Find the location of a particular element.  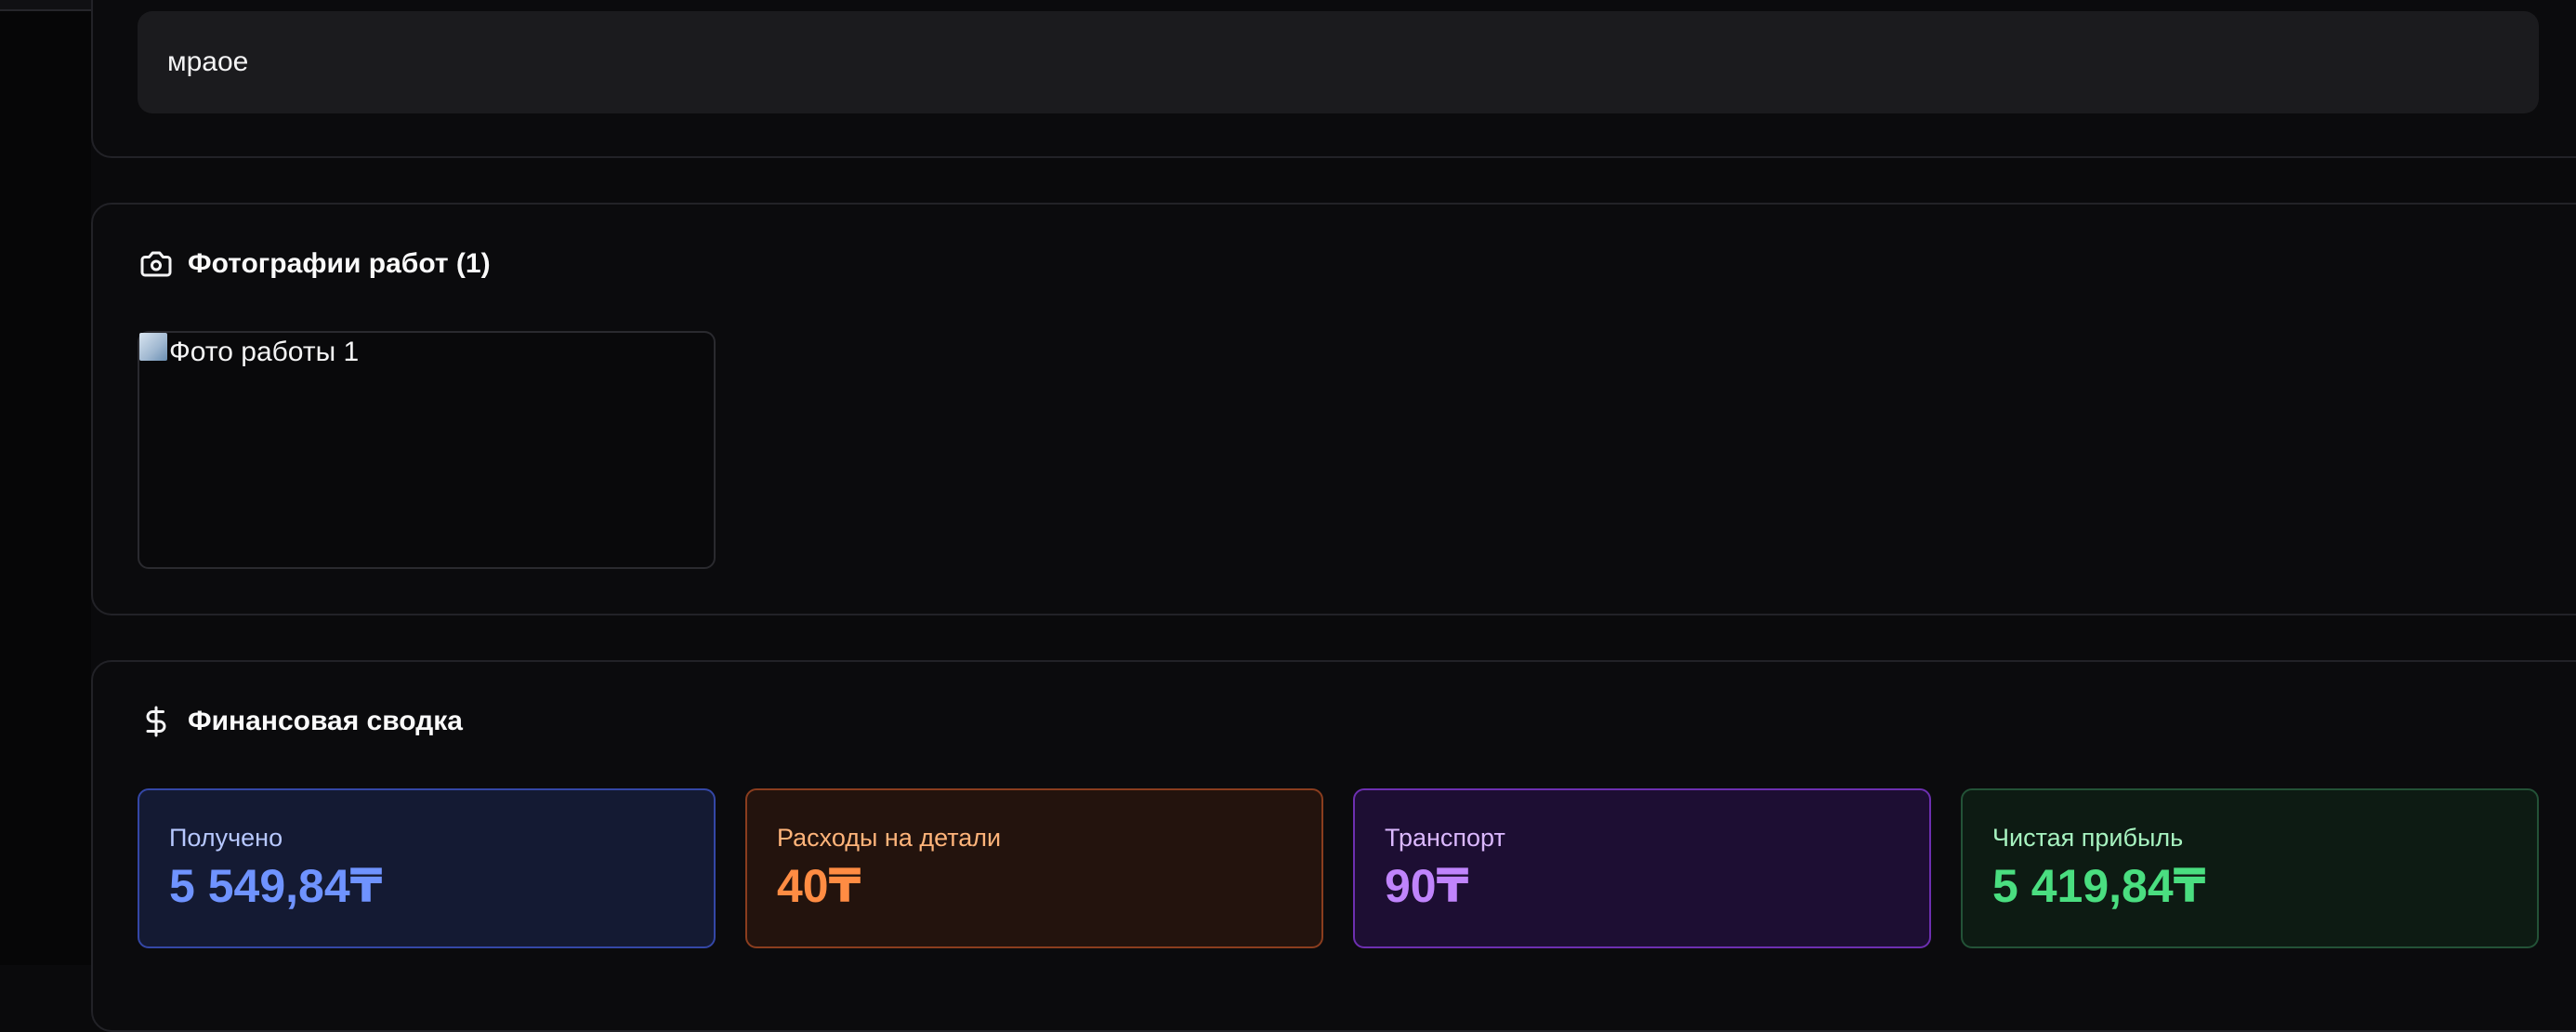

finance-header: Финансовая сводка is located at coordinates (300, 721).